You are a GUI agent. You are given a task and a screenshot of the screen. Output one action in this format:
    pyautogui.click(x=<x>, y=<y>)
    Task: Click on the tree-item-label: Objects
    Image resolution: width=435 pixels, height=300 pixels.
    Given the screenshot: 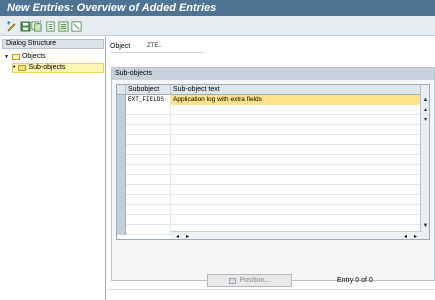 What is the action you would take?
    pyautogui.click(x=33, y=56)
    